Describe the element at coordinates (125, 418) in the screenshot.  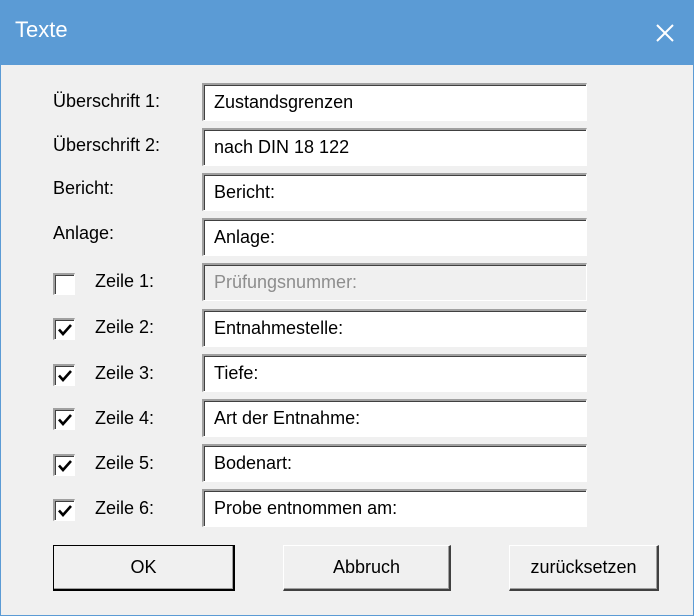
I see `row-4-label: Zeile 4:` at that location.